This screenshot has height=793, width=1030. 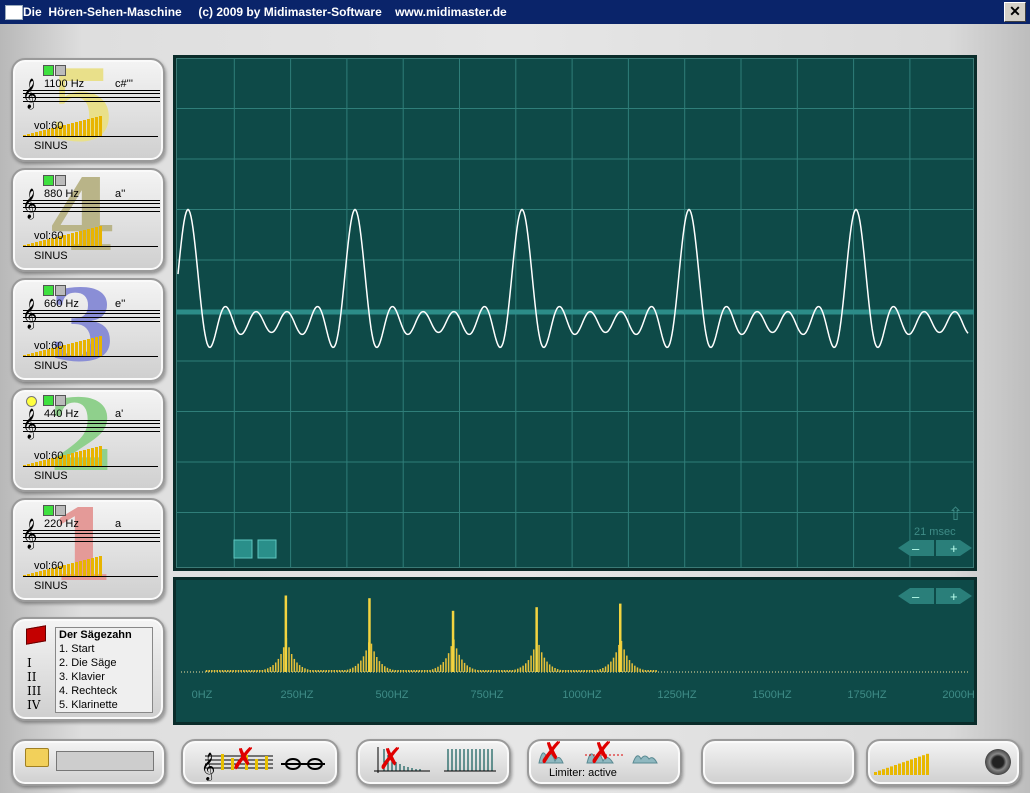 What do you see at coordinates (1015, 12) in the screenshot?
I see `close-button: ✕` at bounding box center [1015, 12].